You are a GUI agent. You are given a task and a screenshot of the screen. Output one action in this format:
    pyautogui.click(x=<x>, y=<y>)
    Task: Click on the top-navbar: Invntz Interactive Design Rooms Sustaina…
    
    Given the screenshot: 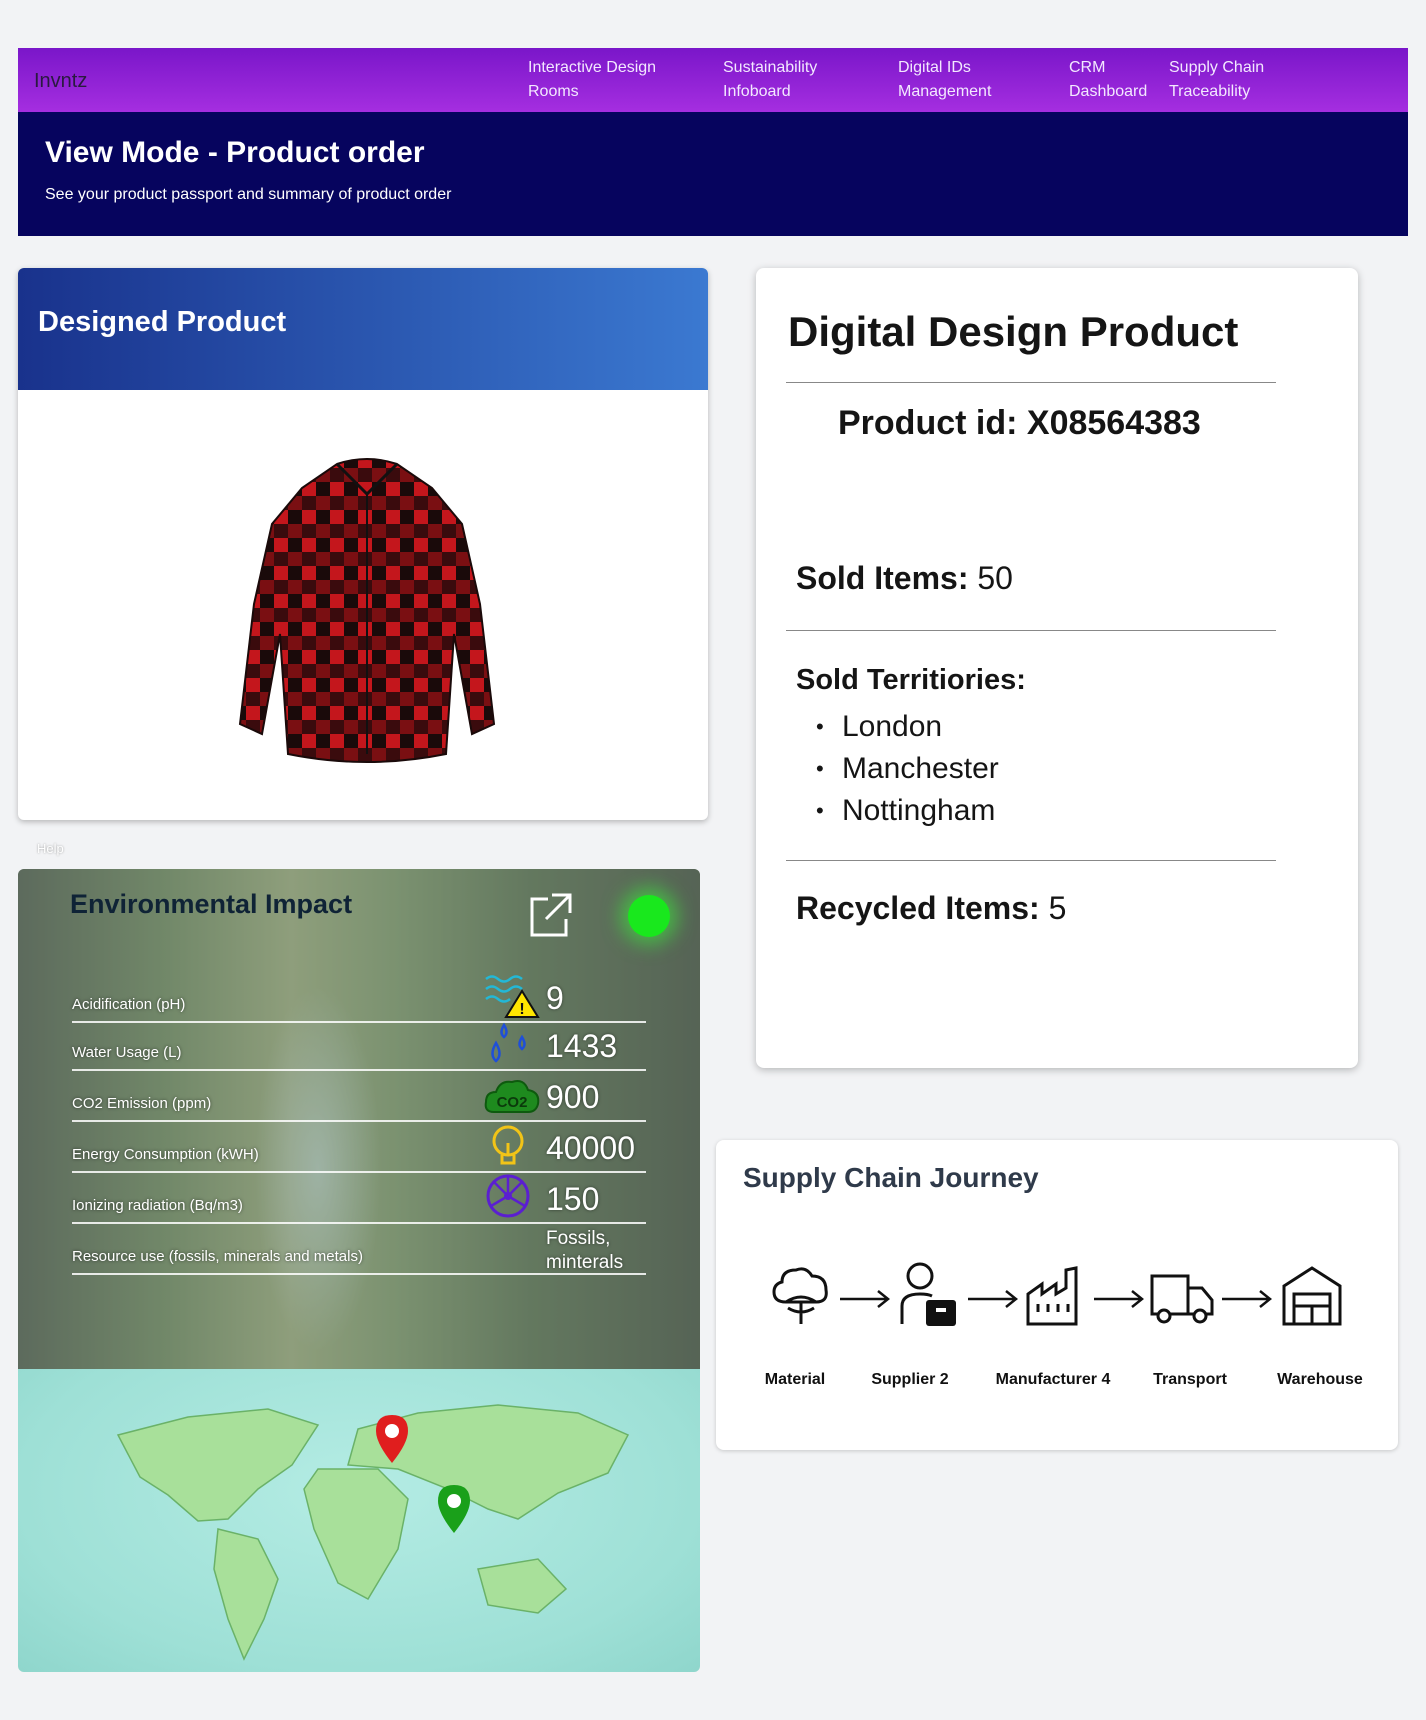 What is the action you would take?
    pyautogui.click(x=713, y=80)
    